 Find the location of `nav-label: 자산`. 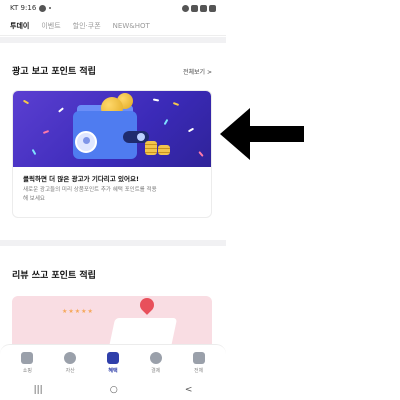

nav-label: 자산 is located at coordinates (70, 370).